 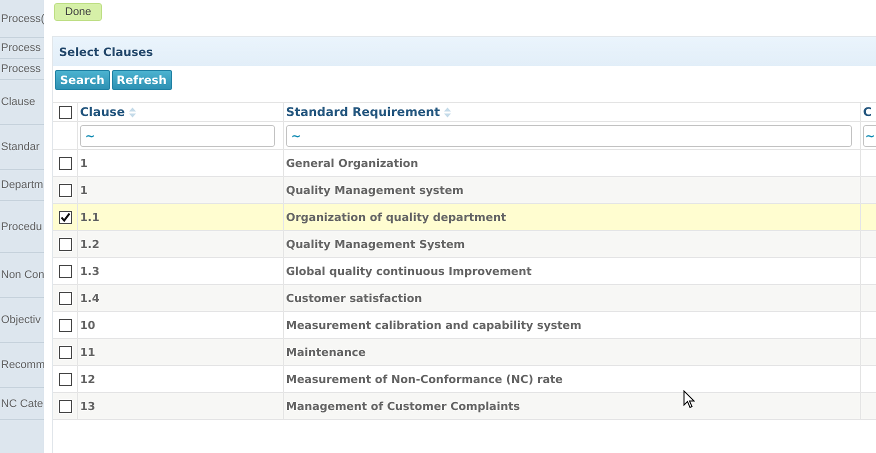 I want to click on sidebar-item: Standar, so click(x=22, y=147).